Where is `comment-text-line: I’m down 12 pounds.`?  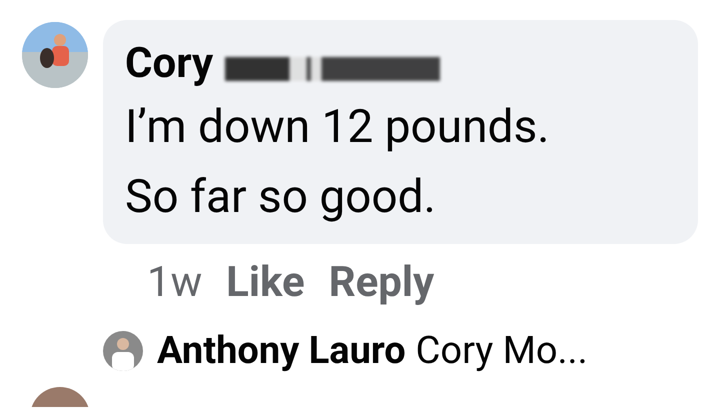 comment-text-line: I’m down 12 pounds. is located at coordinates (337, 127).